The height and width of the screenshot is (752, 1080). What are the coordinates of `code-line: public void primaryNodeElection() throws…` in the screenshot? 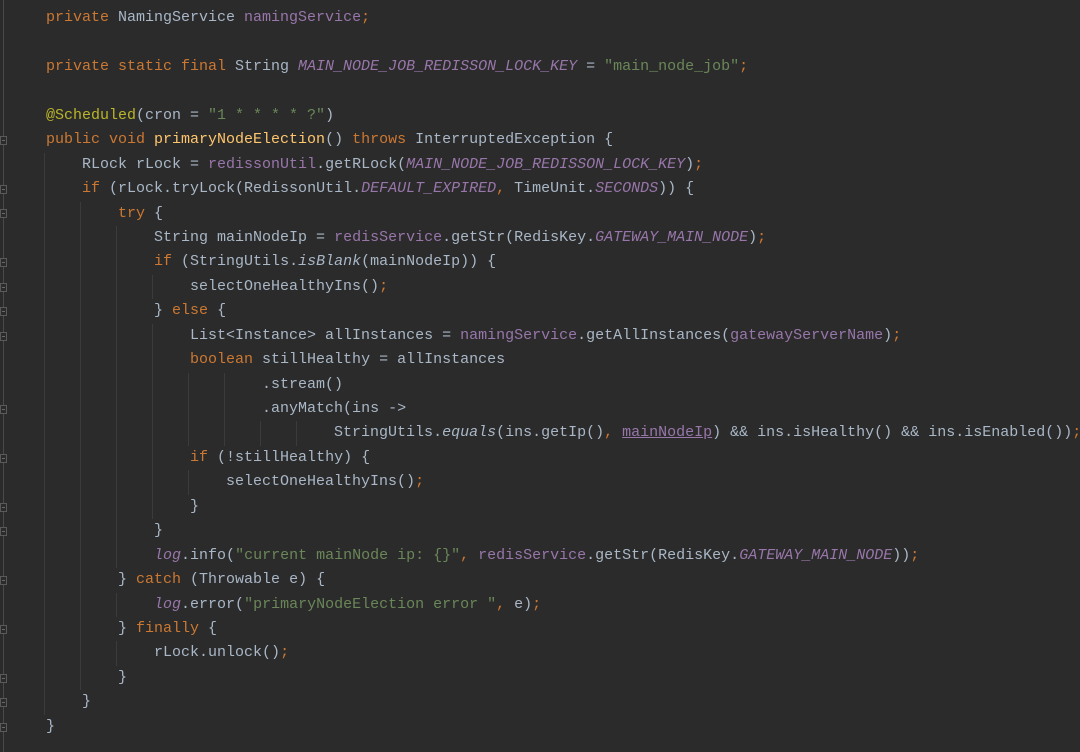 It's located at (540, 140).